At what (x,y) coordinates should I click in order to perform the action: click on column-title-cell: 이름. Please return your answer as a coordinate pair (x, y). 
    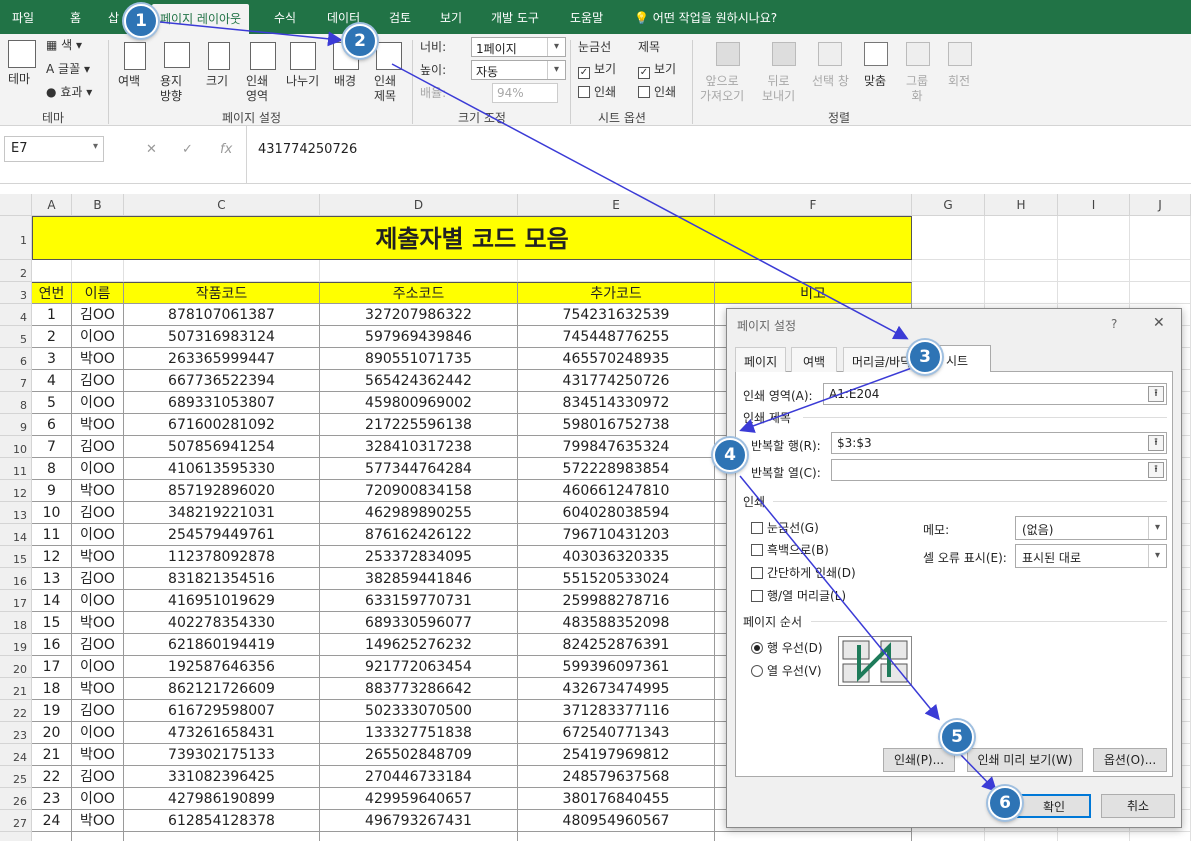
    Looking at the image, I should click on (98, 293).